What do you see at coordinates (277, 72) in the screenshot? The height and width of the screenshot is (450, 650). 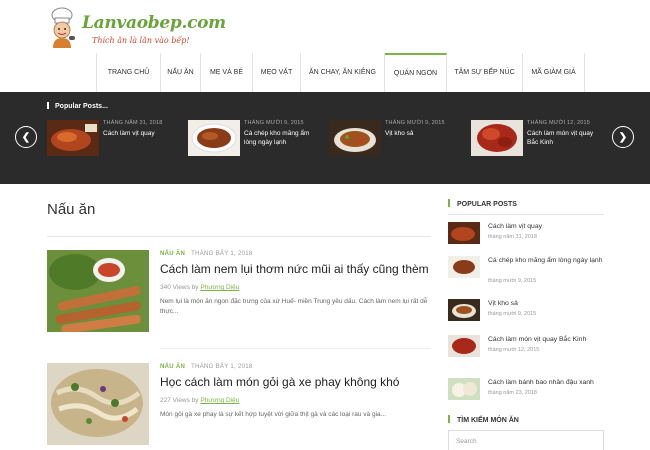 I see `nav-item-meo-vat: MẸO VẶT` at bounding box center [277, 72].